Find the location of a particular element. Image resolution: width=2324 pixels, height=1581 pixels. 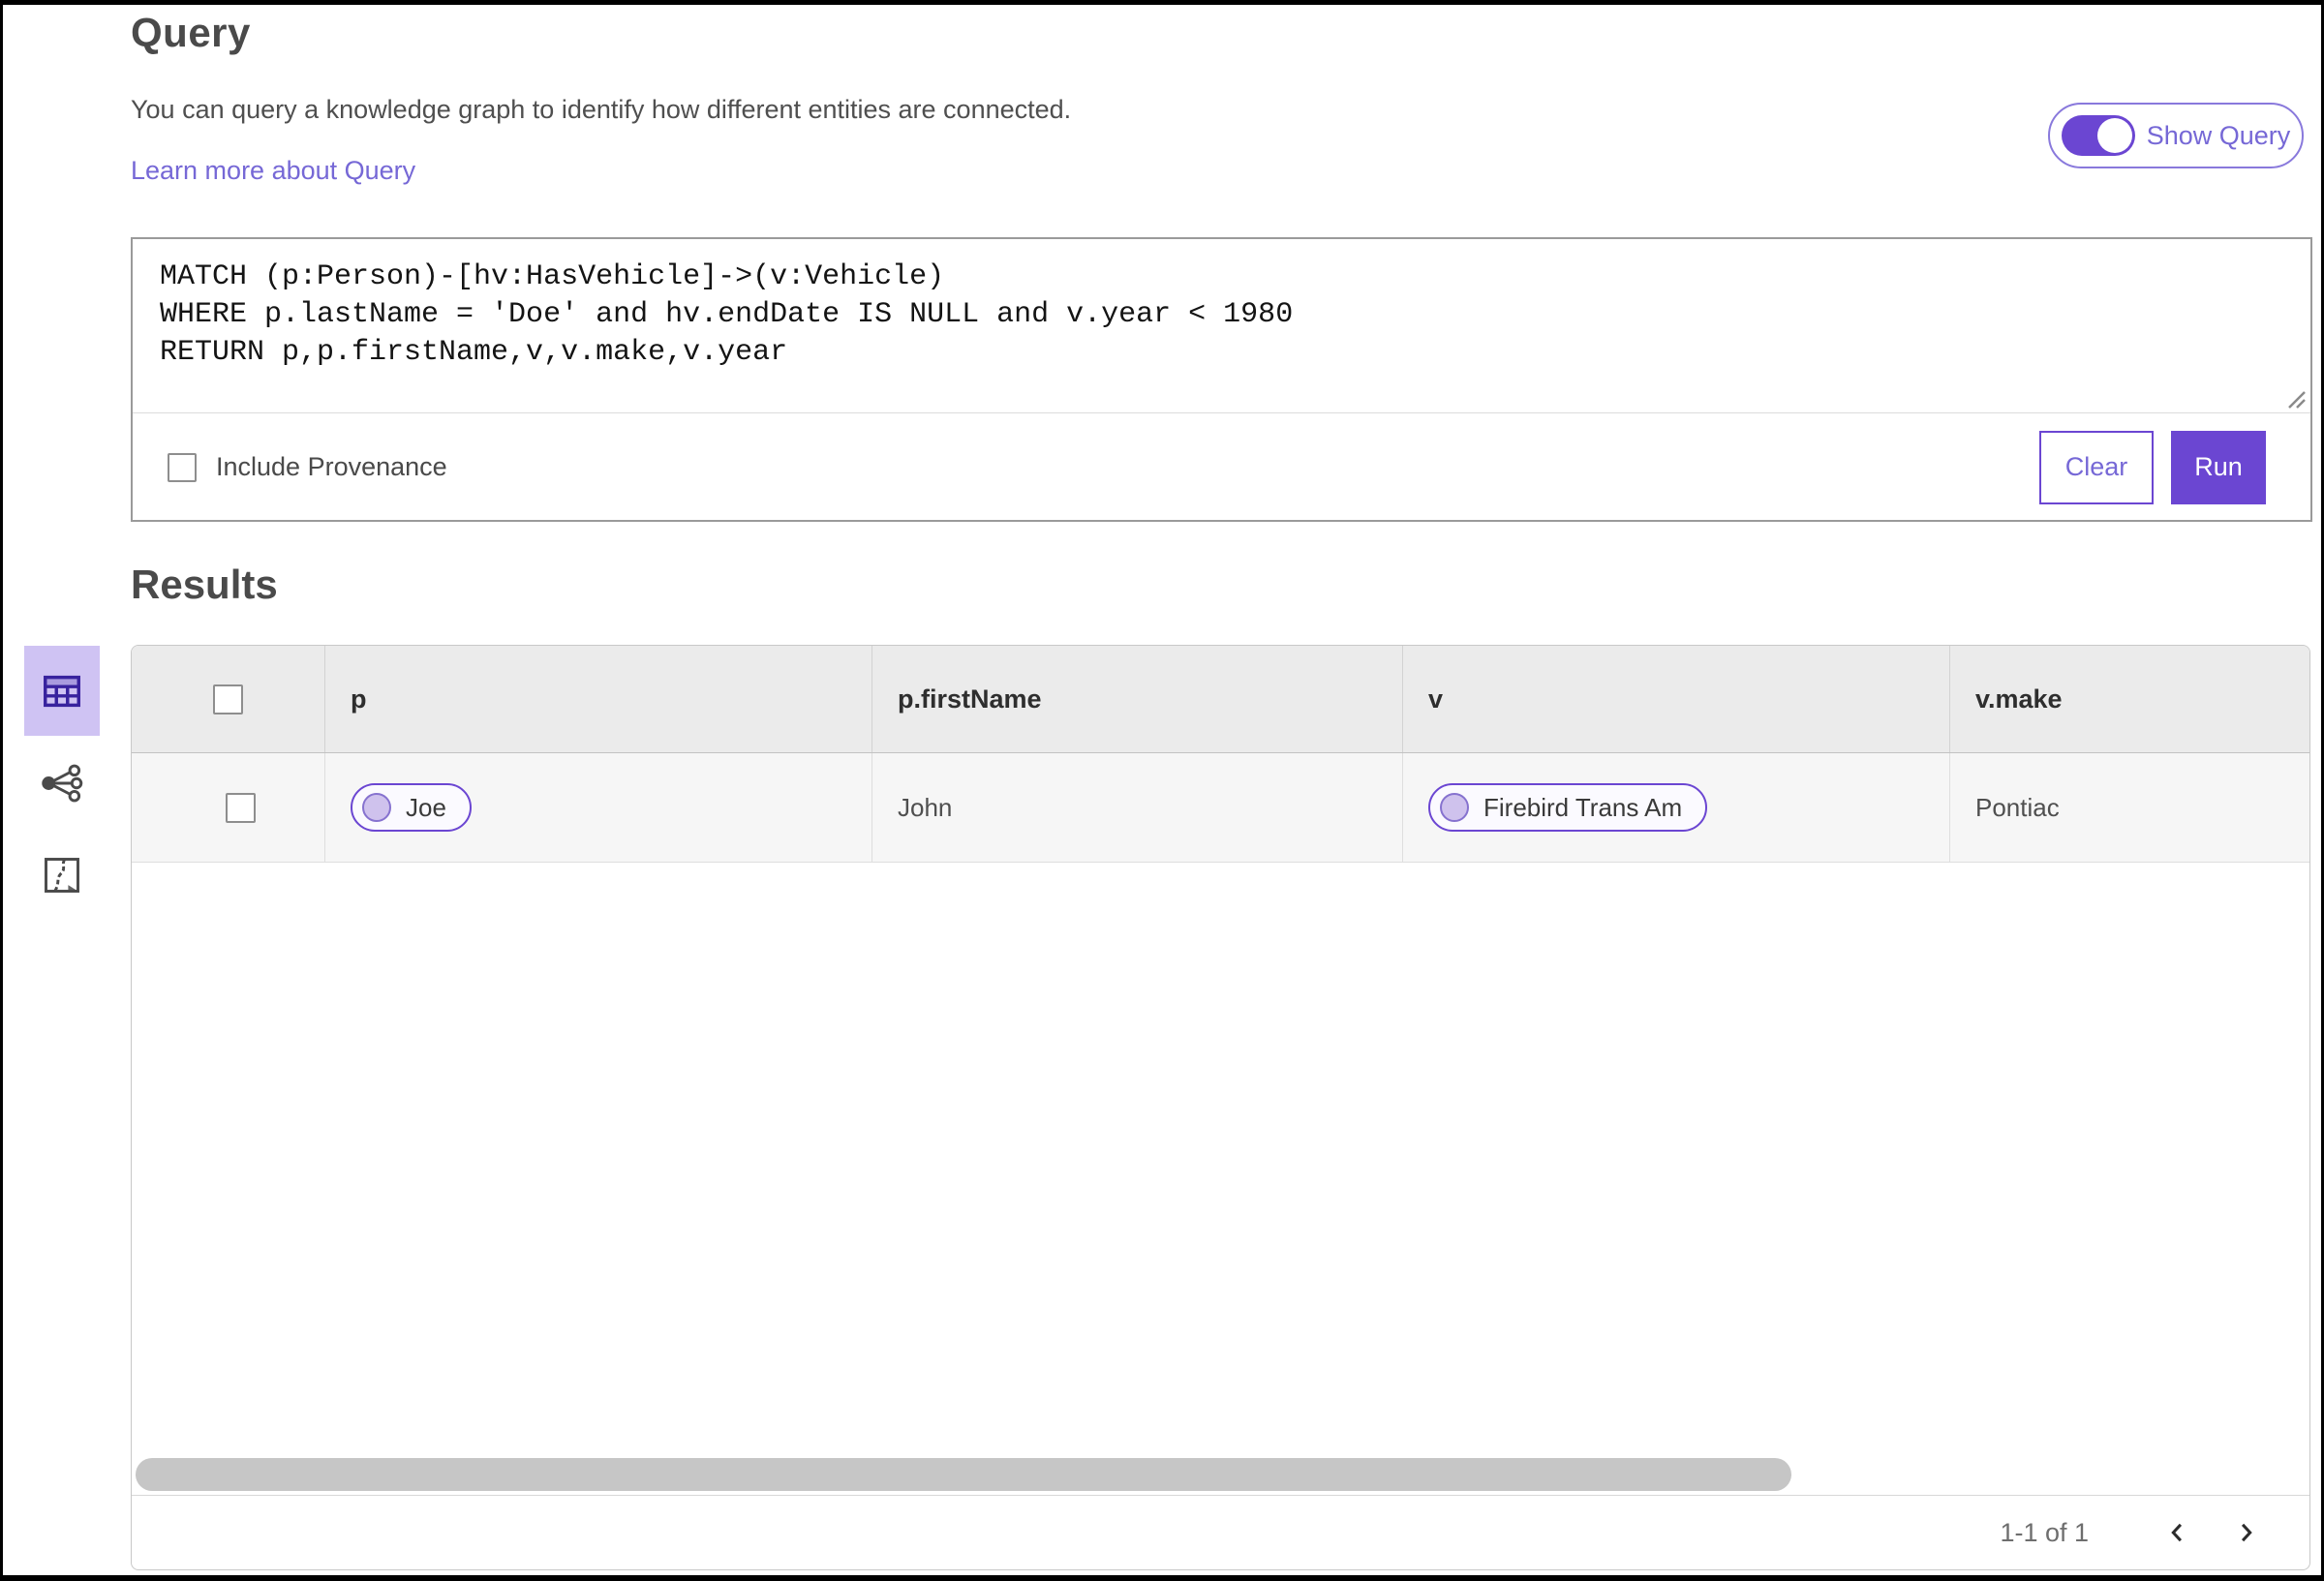

previous-page-button is located at coordinates (2178, 1532).